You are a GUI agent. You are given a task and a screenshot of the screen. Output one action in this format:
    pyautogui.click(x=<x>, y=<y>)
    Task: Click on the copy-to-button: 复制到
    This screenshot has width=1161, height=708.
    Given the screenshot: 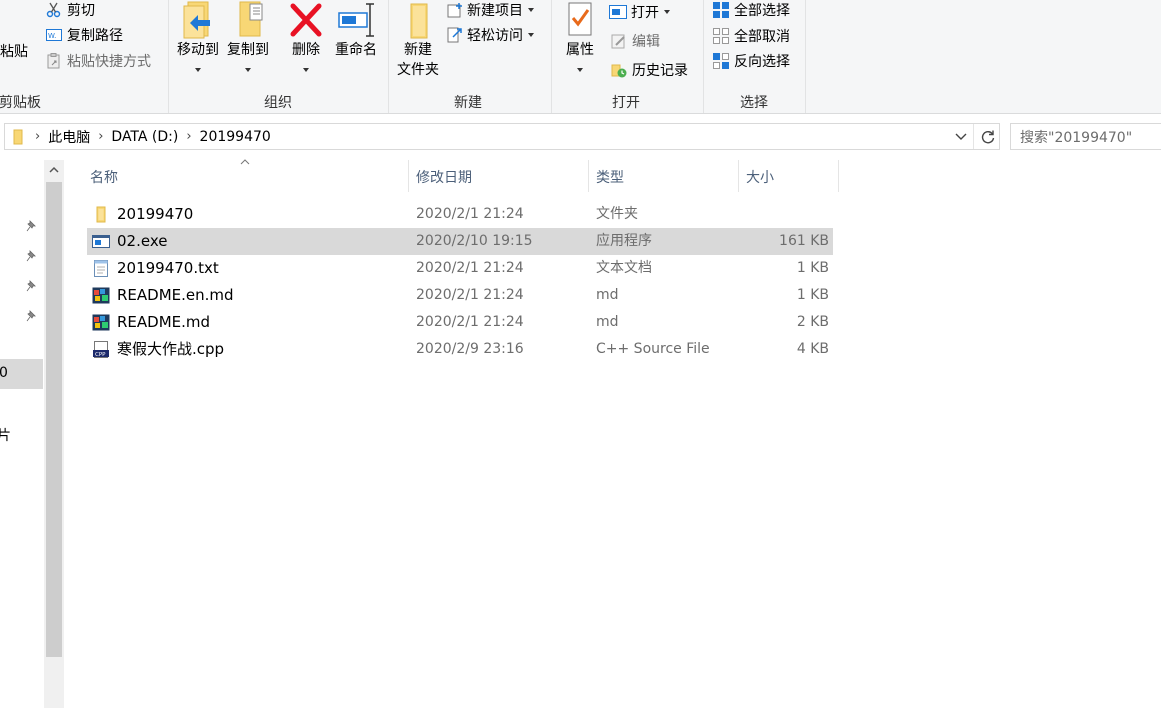 What is the action you would take?
    pyautogui.click(x=248, y=40)
    